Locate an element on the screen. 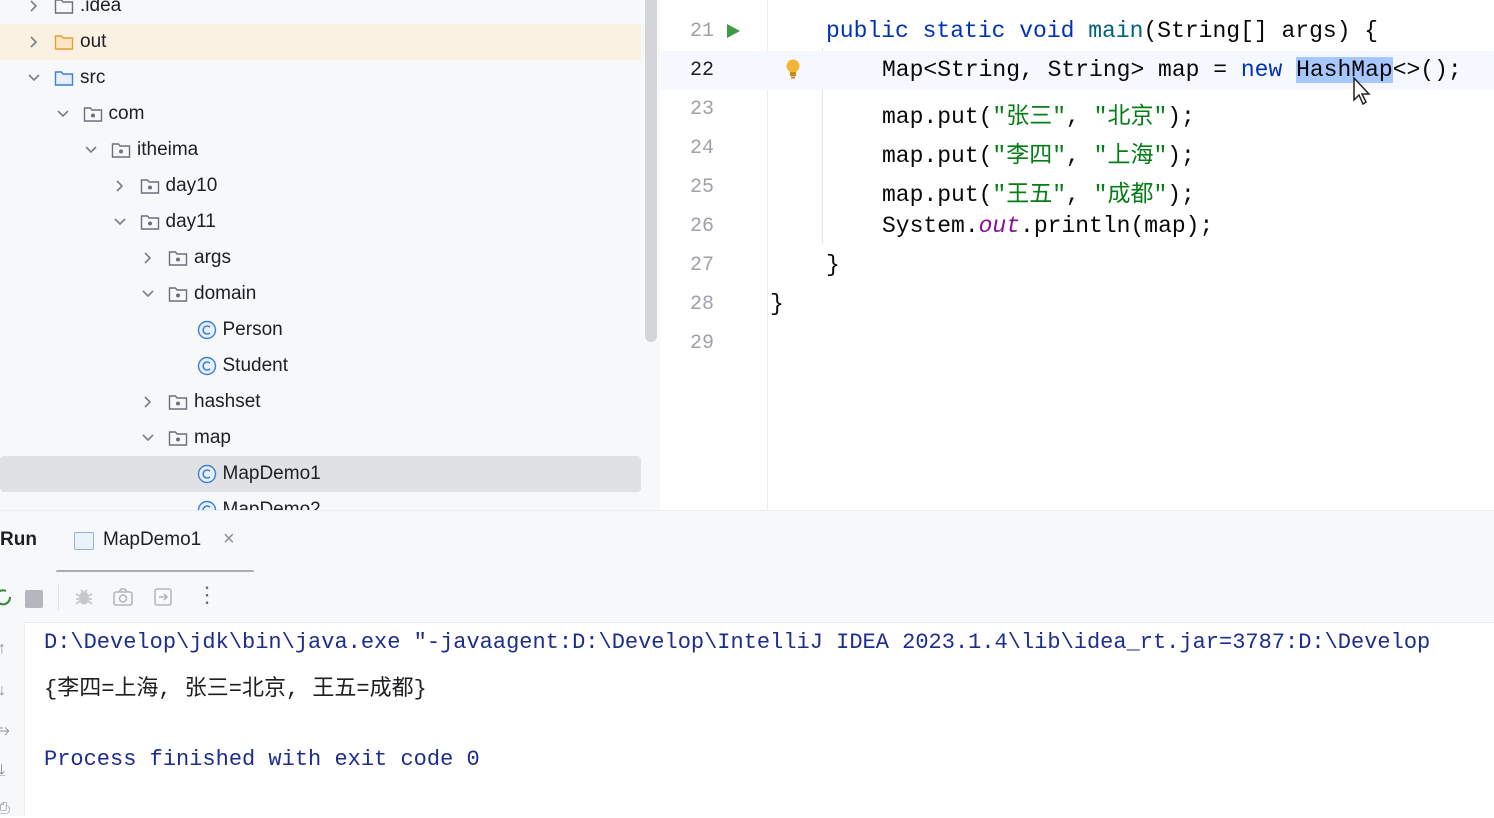 The image size is (1494, 818). tree-item-hashset: hashset is located at coordinates (320, 402).